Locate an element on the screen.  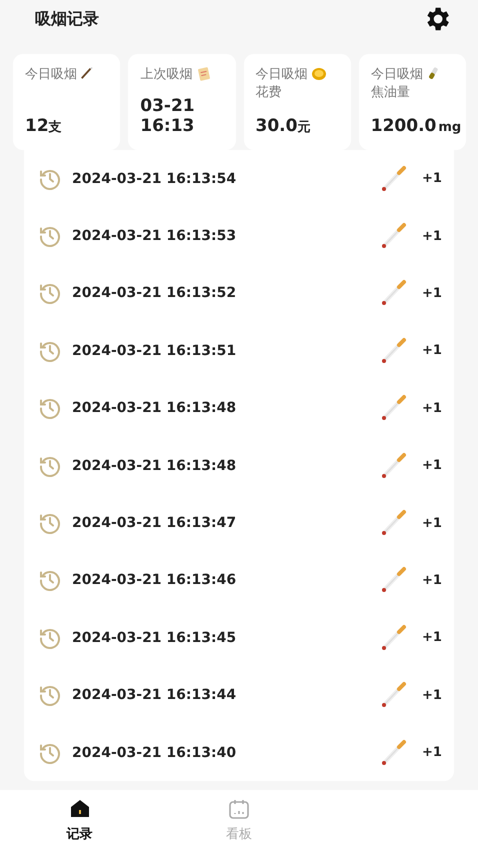
page-title: 吸烟记录 is located at coordinates (67, 19).